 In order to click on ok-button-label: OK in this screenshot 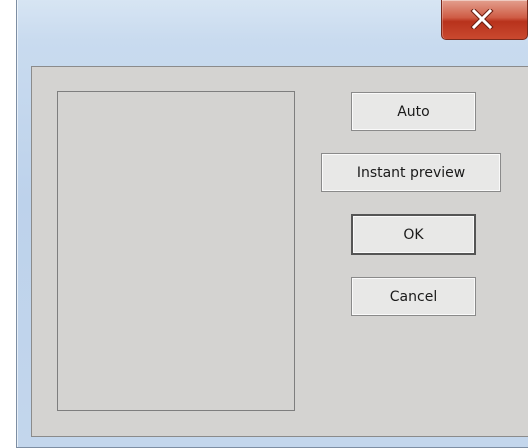, I will do `click(413, 234)`.